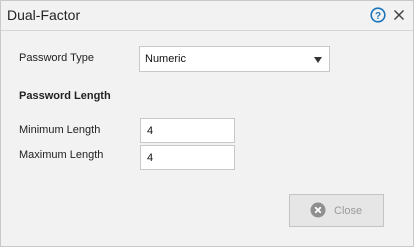 The width and height of the screenshot is (414, 247). What do you see at coordinates (187, 130) in the screenshot?
I see `minimum-length-input` at bounding box center [187, 130].